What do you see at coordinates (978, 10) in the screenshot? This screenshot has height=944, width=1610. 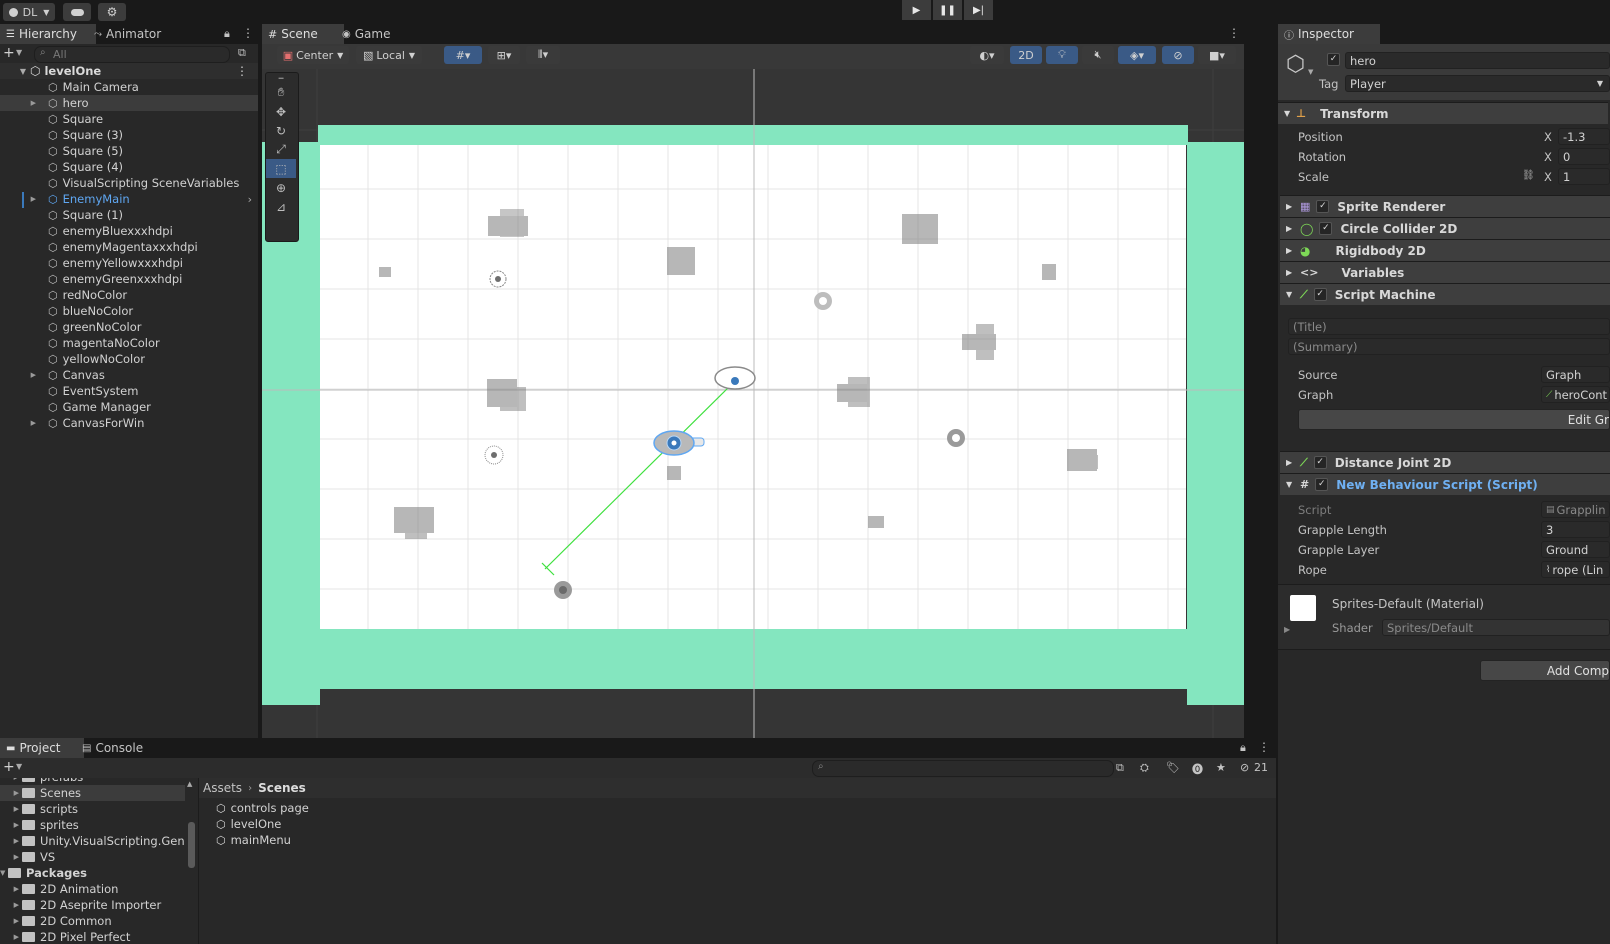 I see `step-button: ▶|` at bounding box center [978, 10].